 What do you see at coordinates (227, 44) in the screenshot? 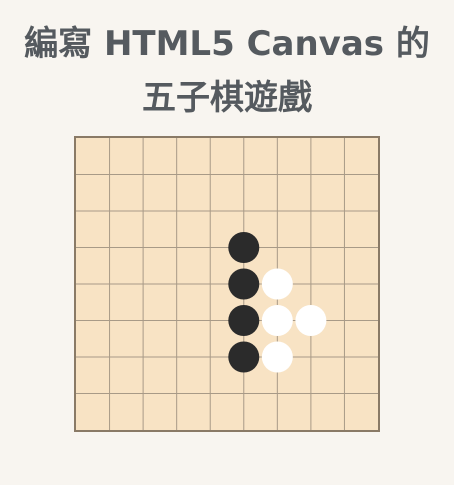
I see `page-title-line-1: 編寫 HTML5 Canvas 的` at bounding box center [227, 44].